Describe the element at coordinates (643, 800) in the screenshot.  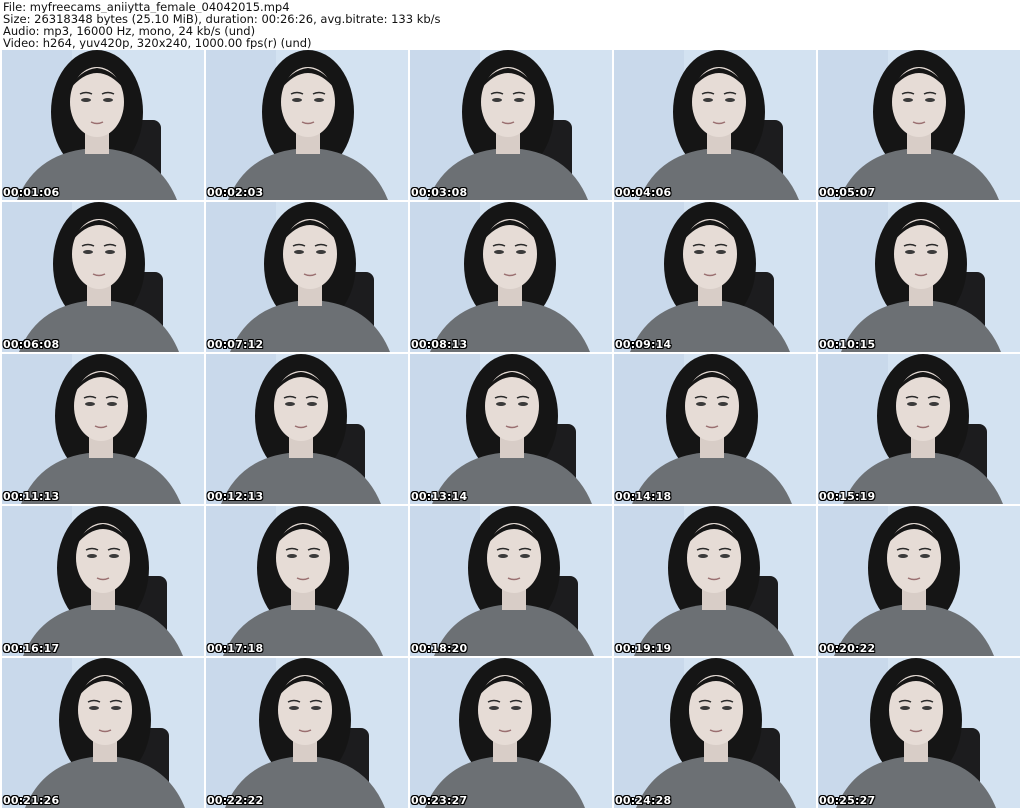
I see `thumbnail-timestamp: 00:24:28` at that location.